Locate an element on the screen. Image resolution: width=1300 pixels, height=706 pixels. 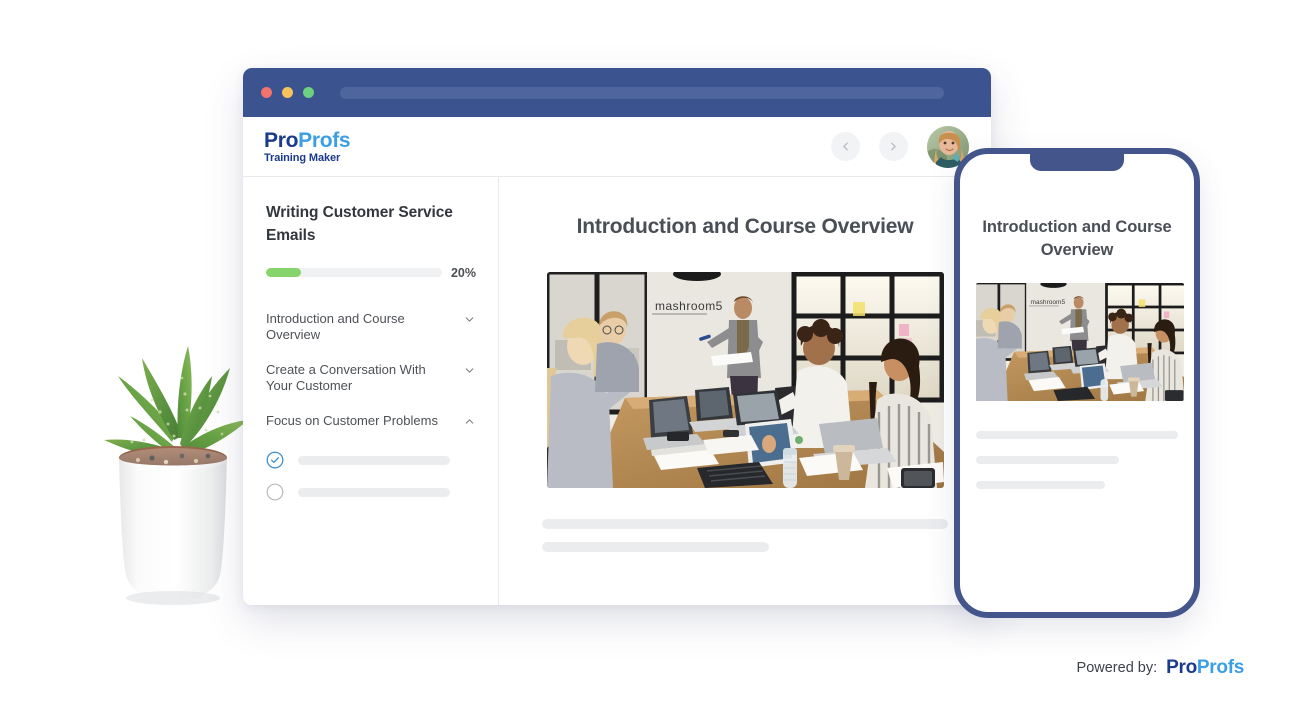
phone-notch is located at coordinates (1077, 162).